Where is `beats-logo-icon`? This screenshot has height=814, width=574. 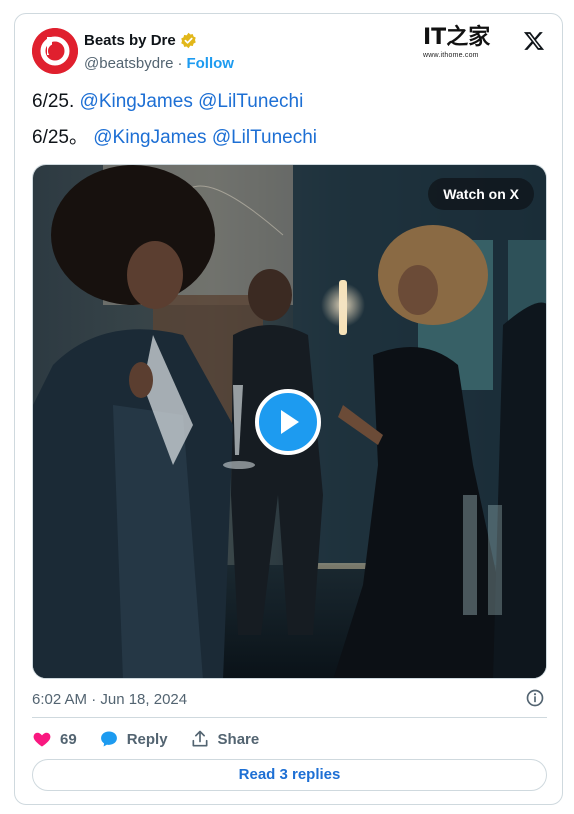
beats-logo-icon is located at coordinates (55, 51).